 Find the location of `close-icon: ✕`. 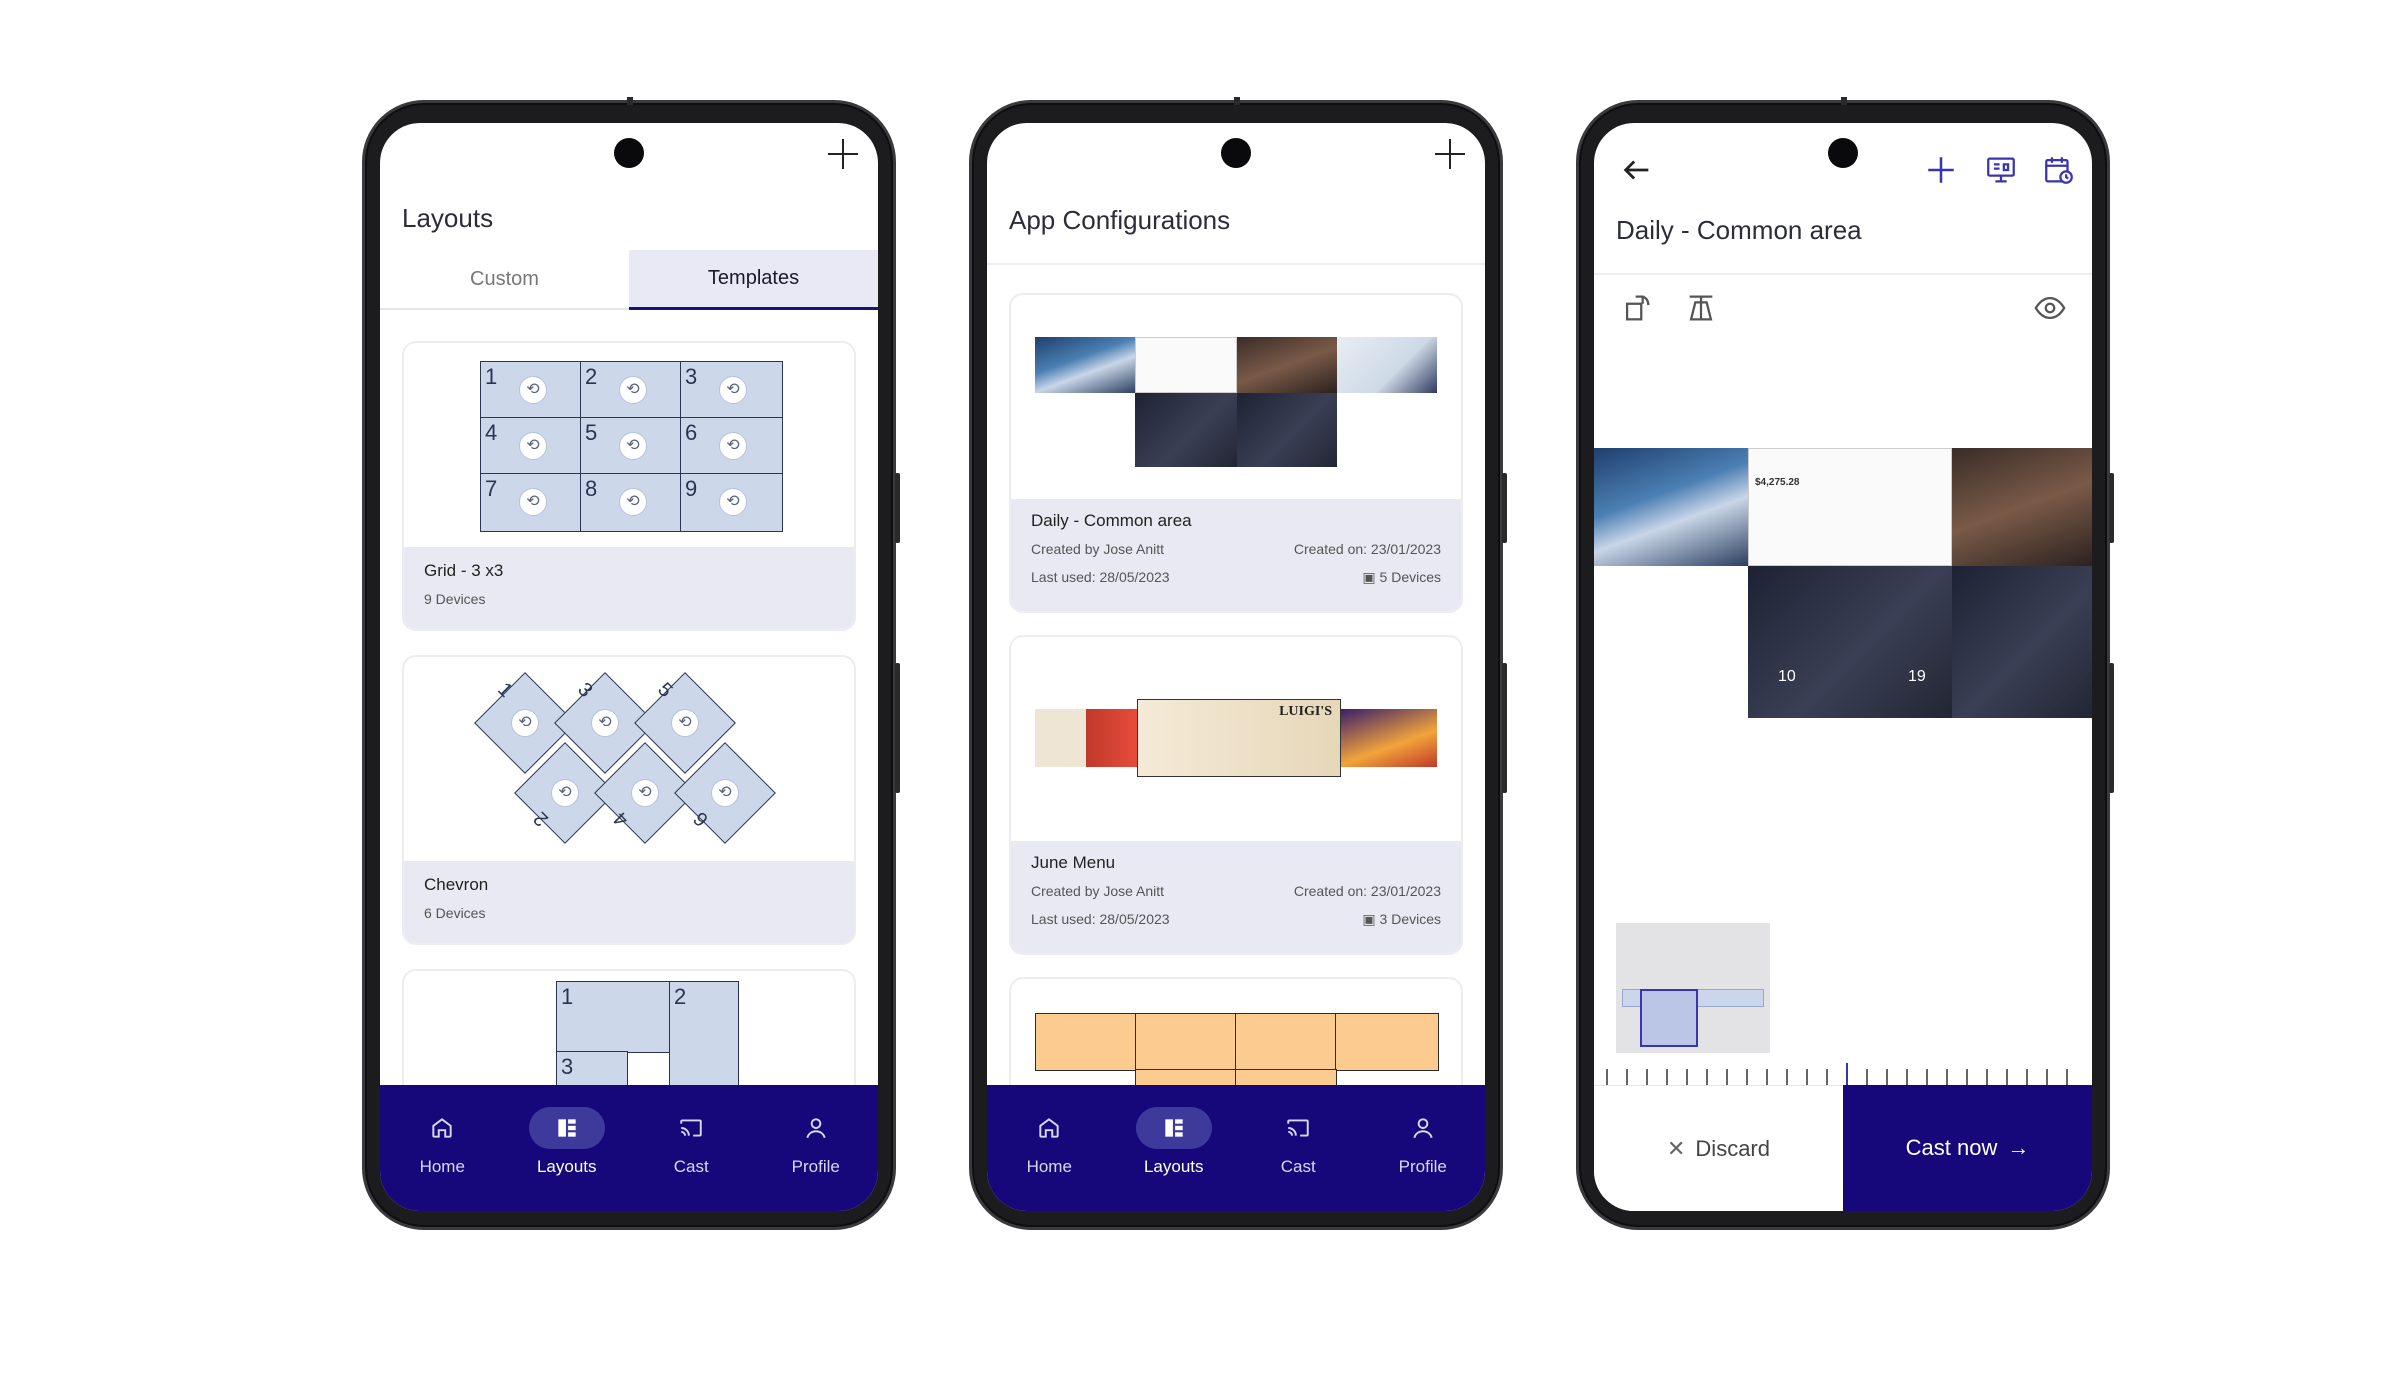

close-icon: ✕ is located at coordinates (1676, 1148).